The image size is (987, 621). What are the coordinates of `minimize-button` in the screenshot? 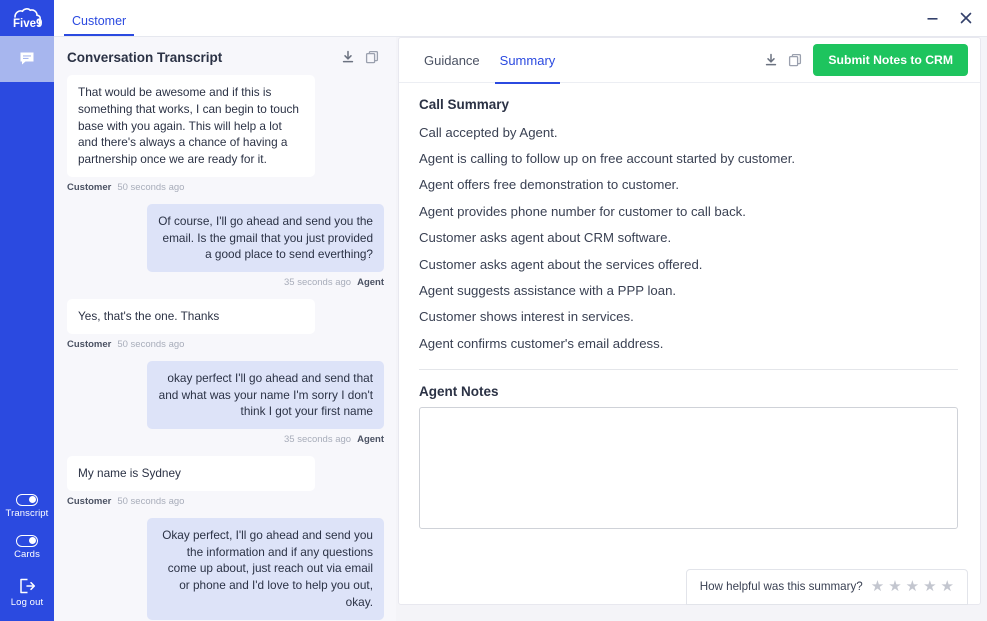 It's located at (932, 18).